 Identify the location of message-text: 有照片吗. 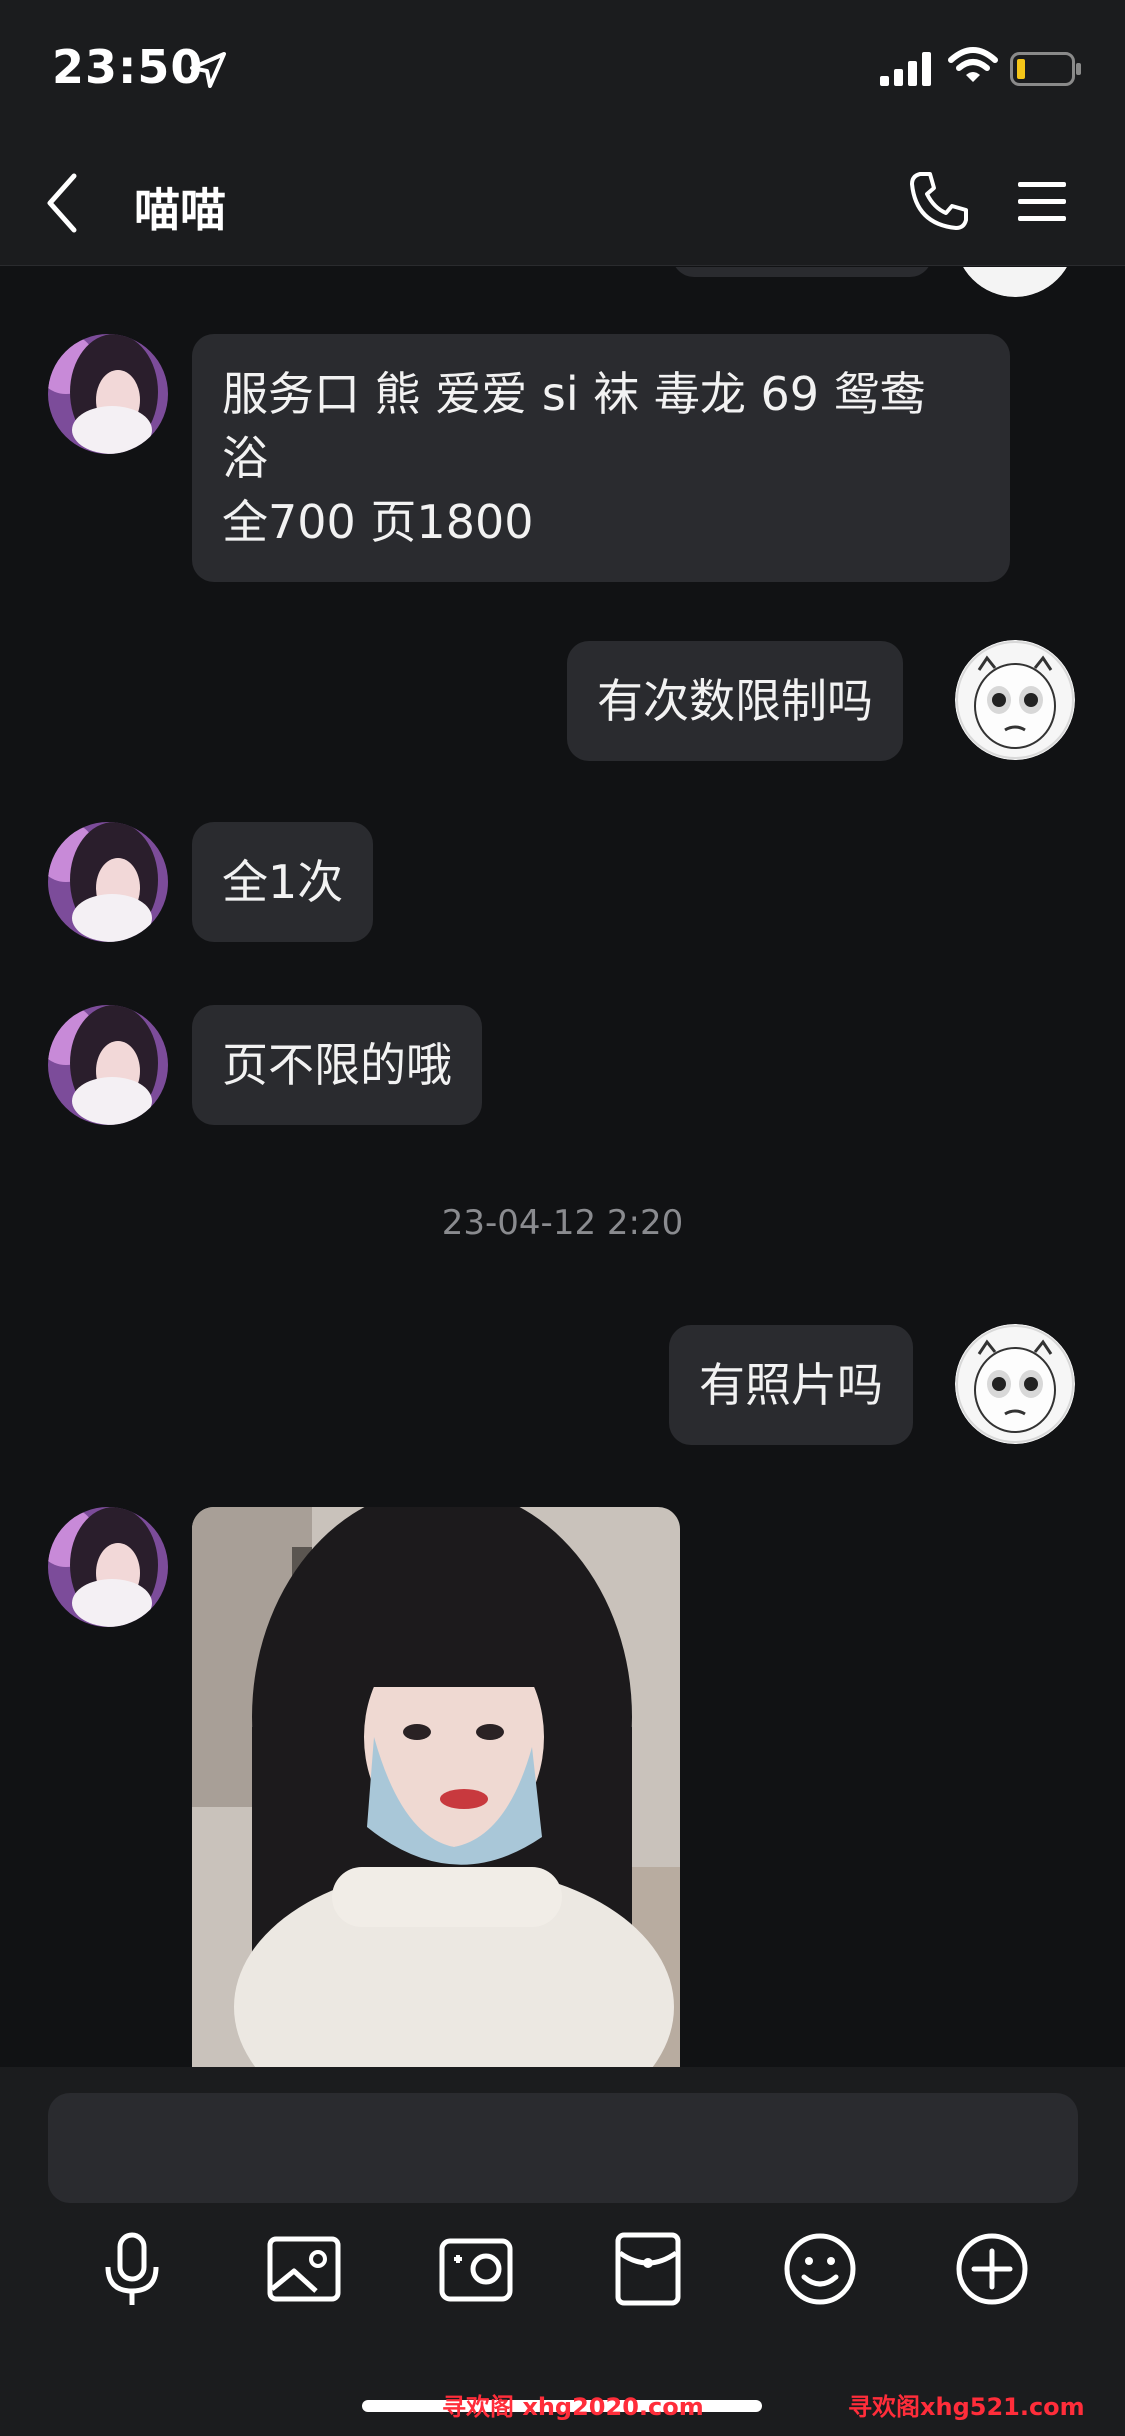
(791, 1385).